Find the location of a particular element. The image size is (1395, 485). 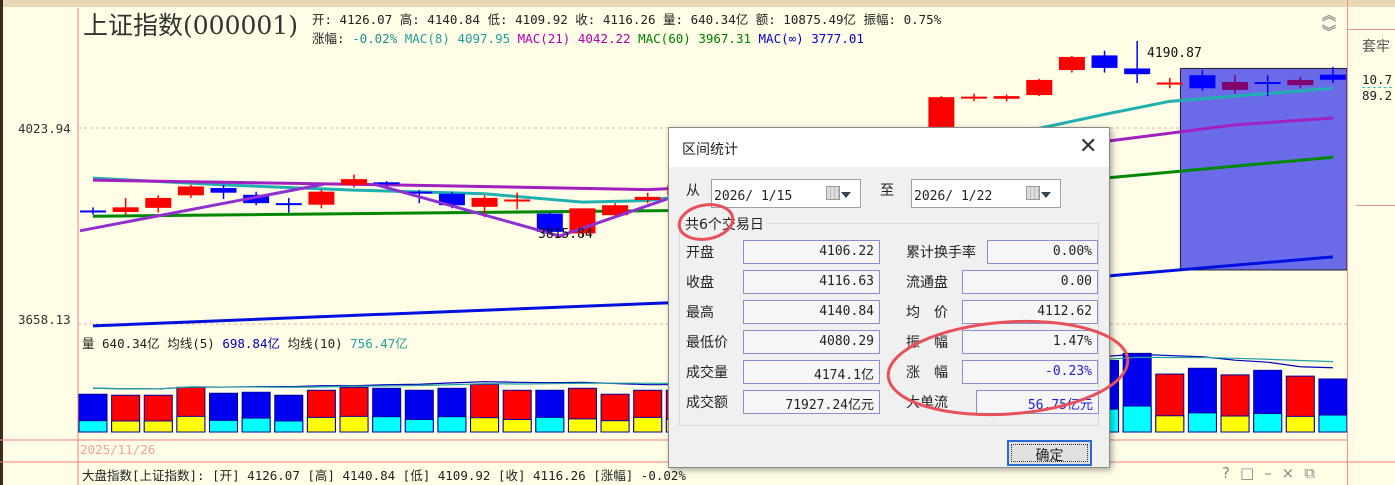

stat-field: 56.75亿元 is located at coordinates (1037, 402).